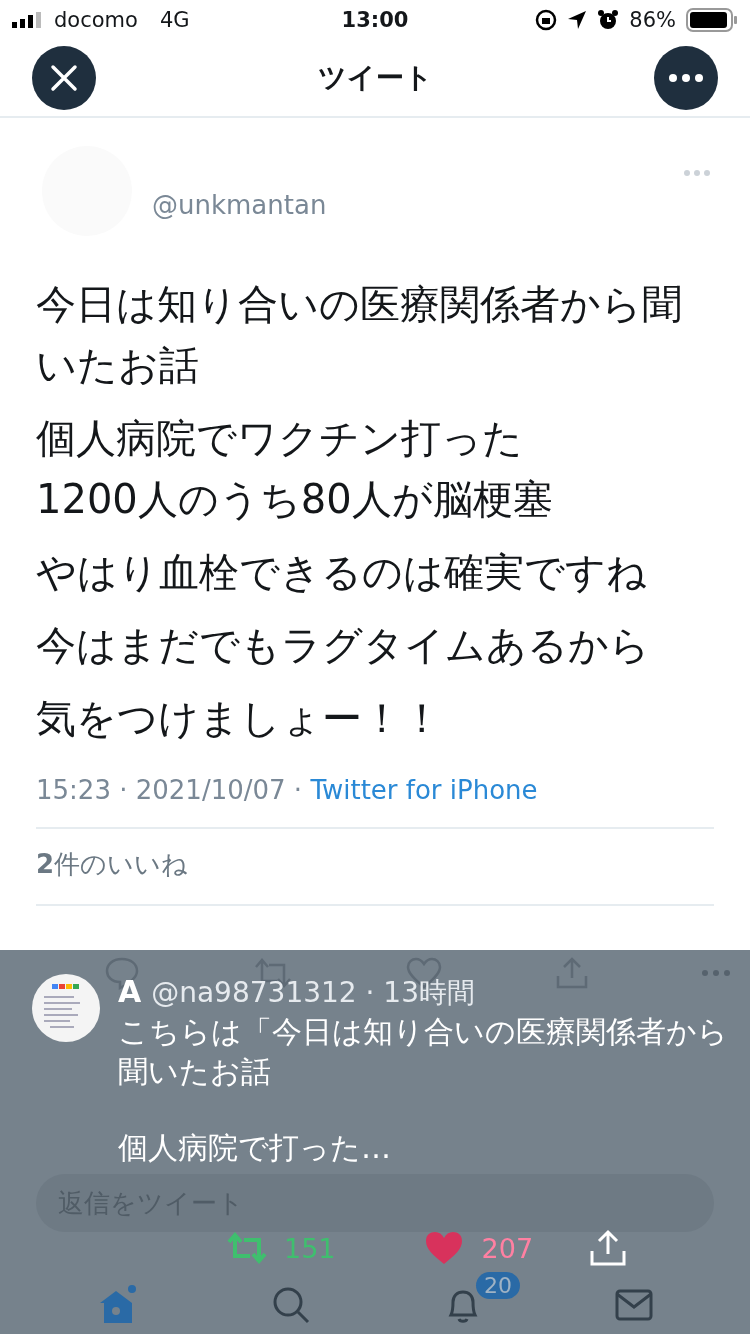  I want to click on user-handle: @unkmantan, so click(239, 205).